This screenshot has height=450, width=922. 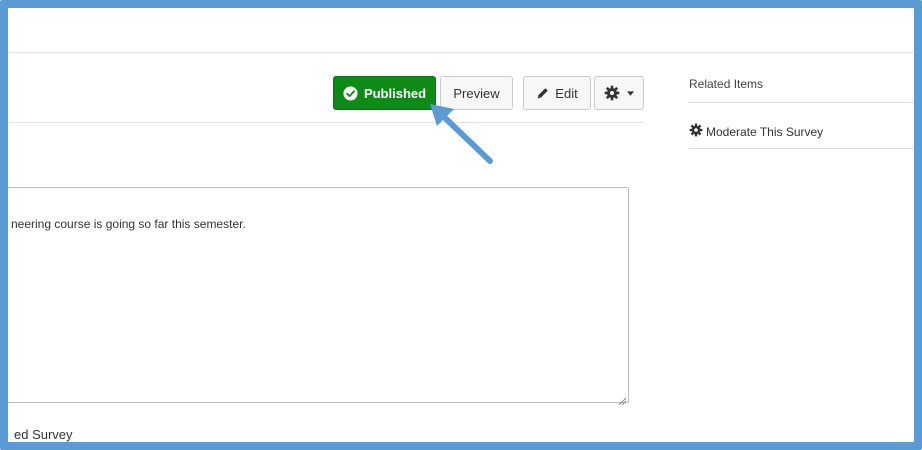 What do you see at coordinates (43, 434) in the screenshot?
I see `survey-type-label: ed Survey` at bounding box center [43, 434].